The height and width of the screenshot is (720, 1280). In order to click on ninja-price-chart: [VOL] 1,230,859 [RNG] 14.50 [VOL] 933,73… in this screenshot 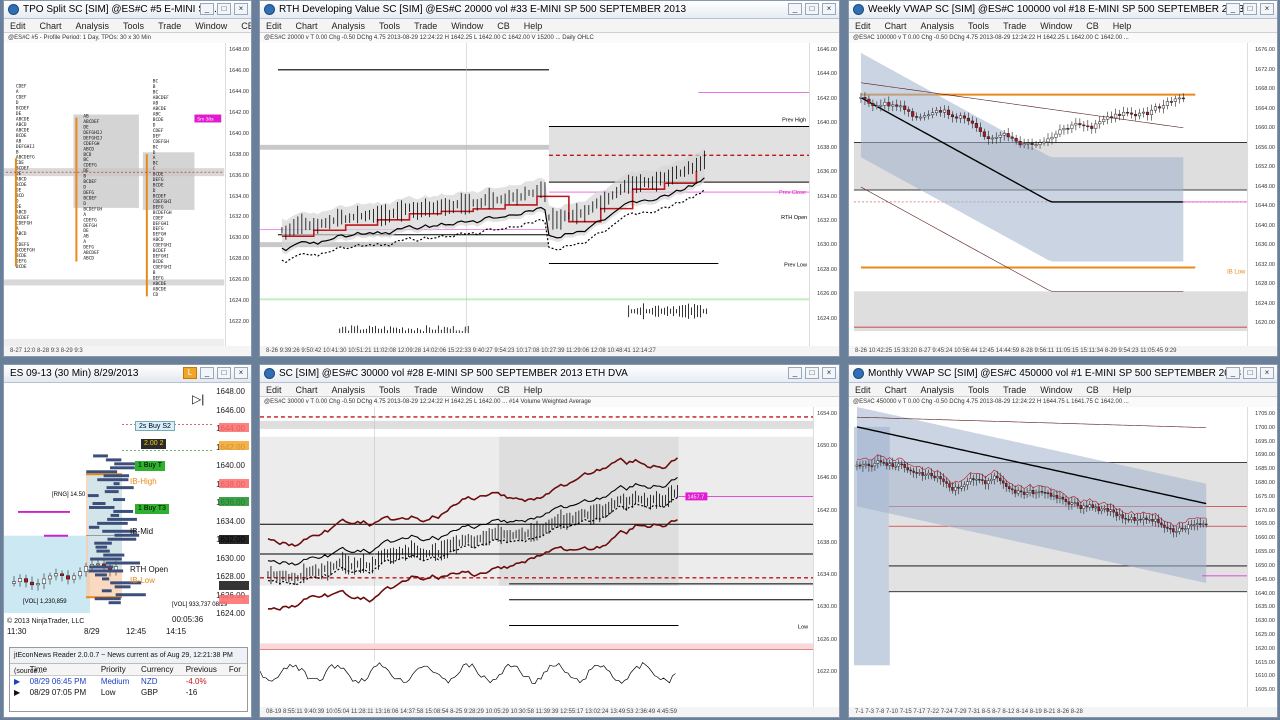, I will do `click(127, 505)`.